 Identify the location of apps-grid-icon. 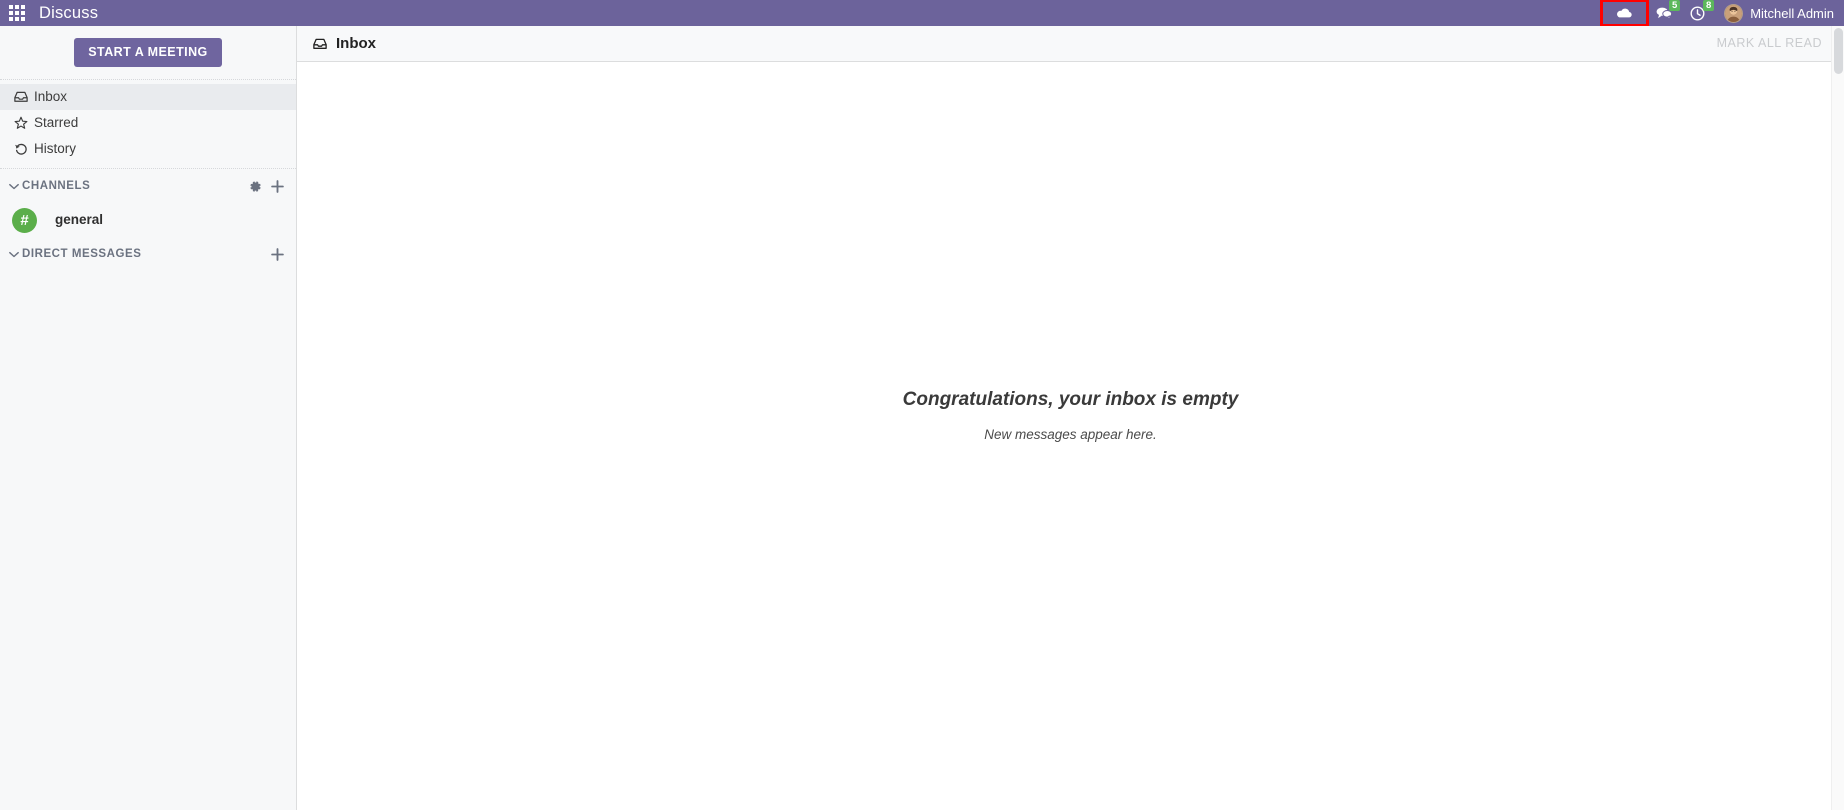
(17, 13).